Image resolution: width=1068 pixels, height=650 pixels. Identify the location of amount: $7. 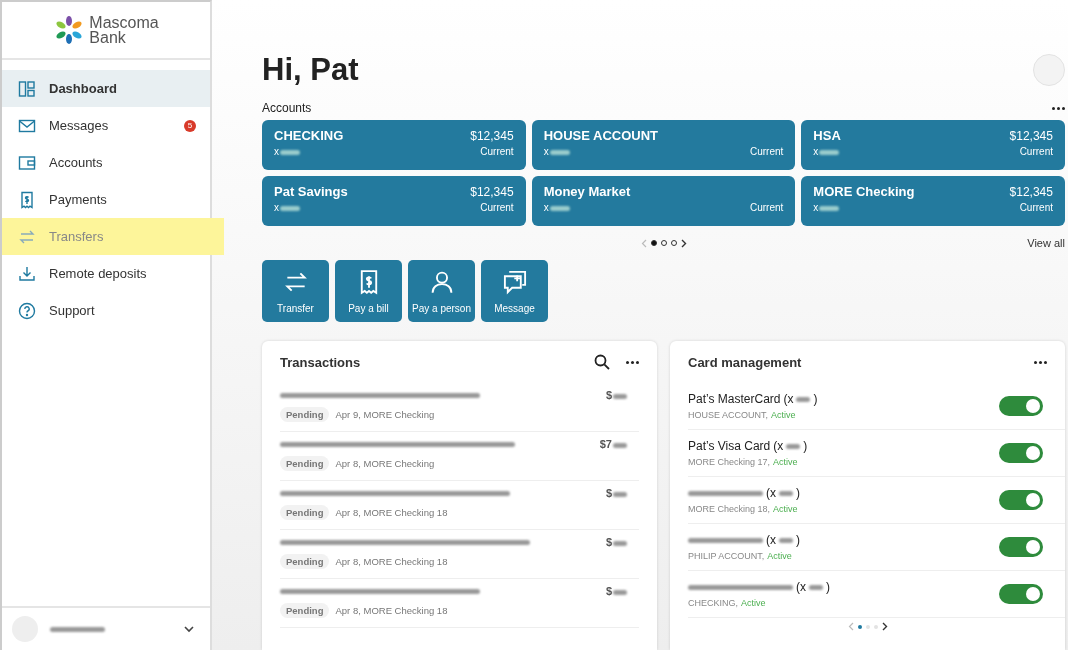
(605, 444).